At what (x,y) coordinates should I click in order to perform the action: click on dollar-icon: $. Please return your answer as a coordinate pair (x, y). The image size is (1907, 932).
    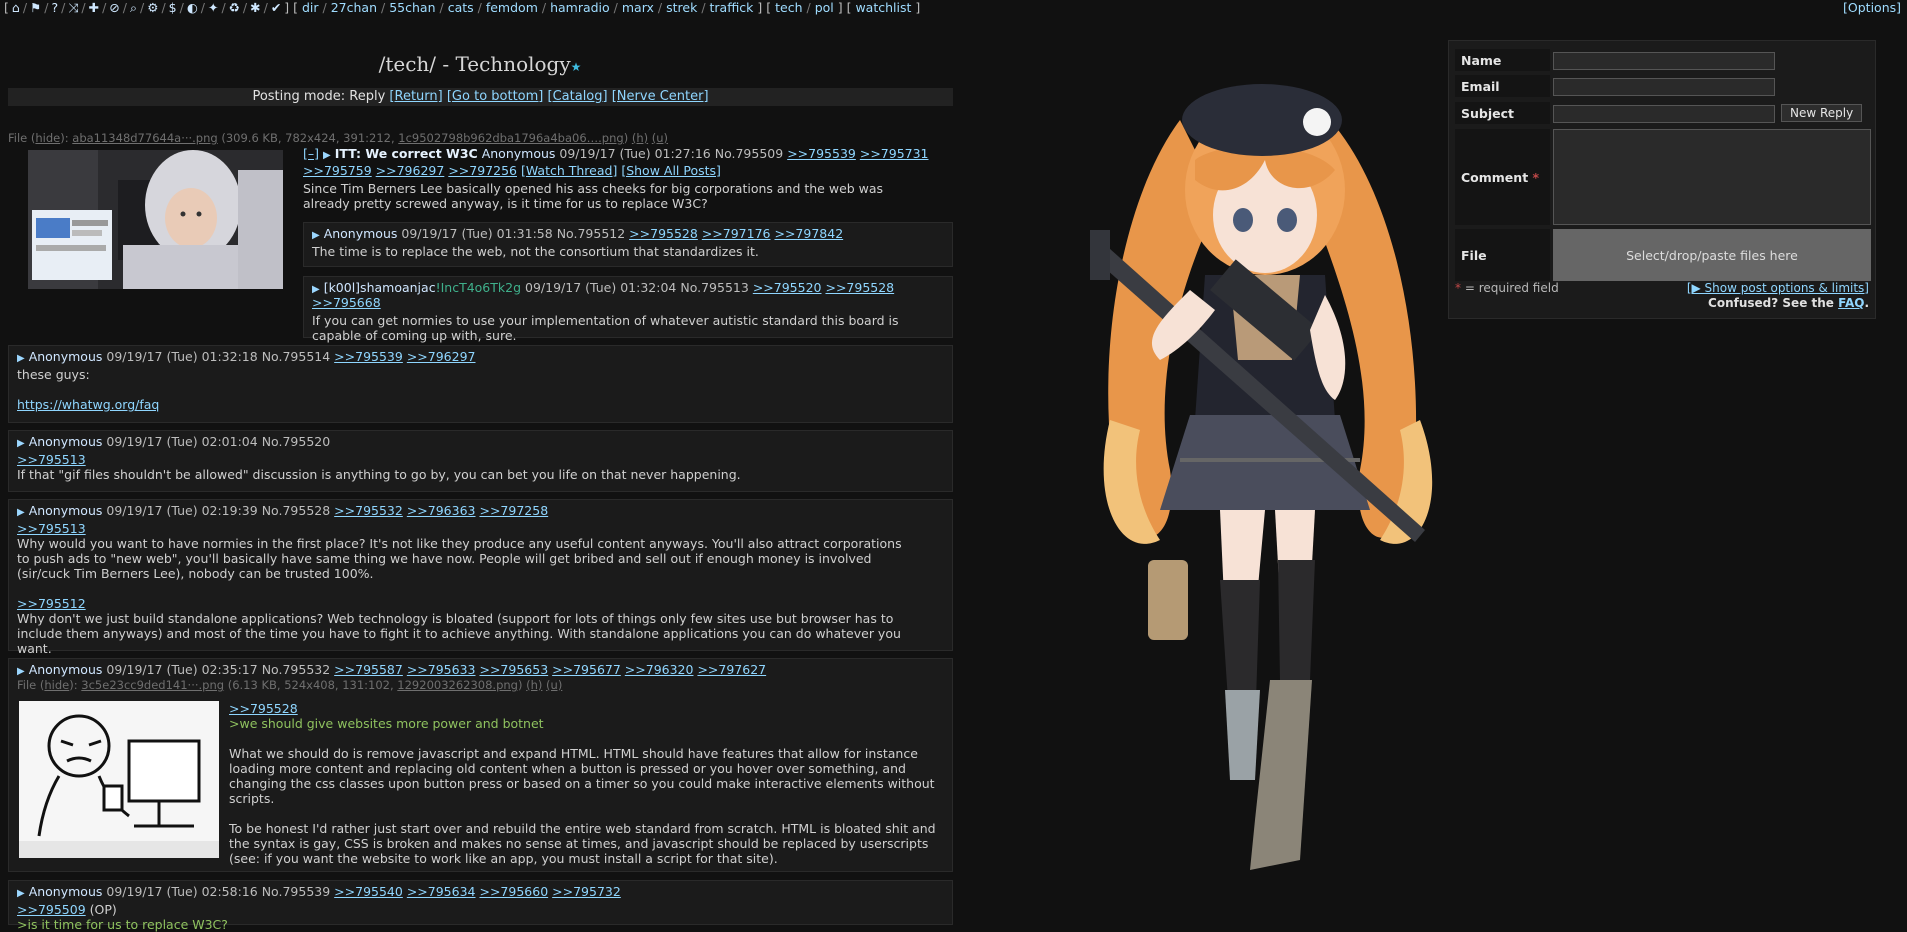
    Looking at the image, I should click on (173, 7).